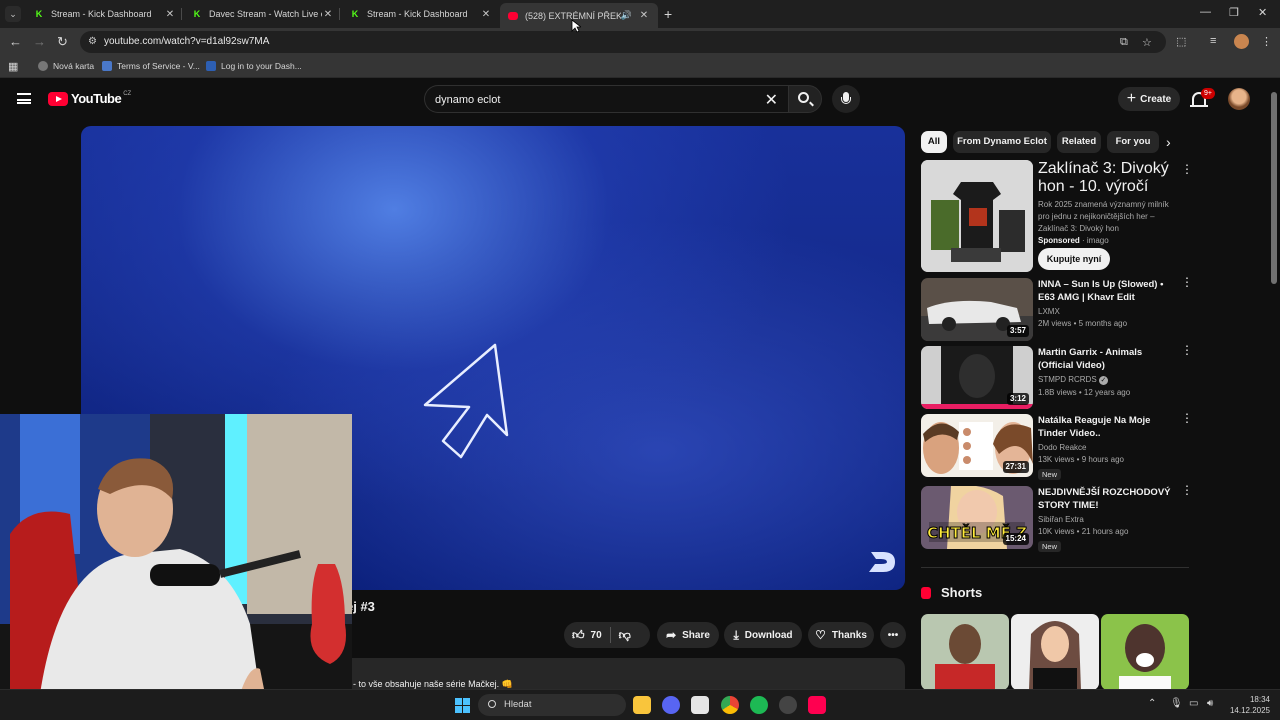 The width and height of the screenshot is (1280, 720). Describe the element at coordinates (1168, 142) in the screenshot. I see `chevron-right-icon: ›` at that location.